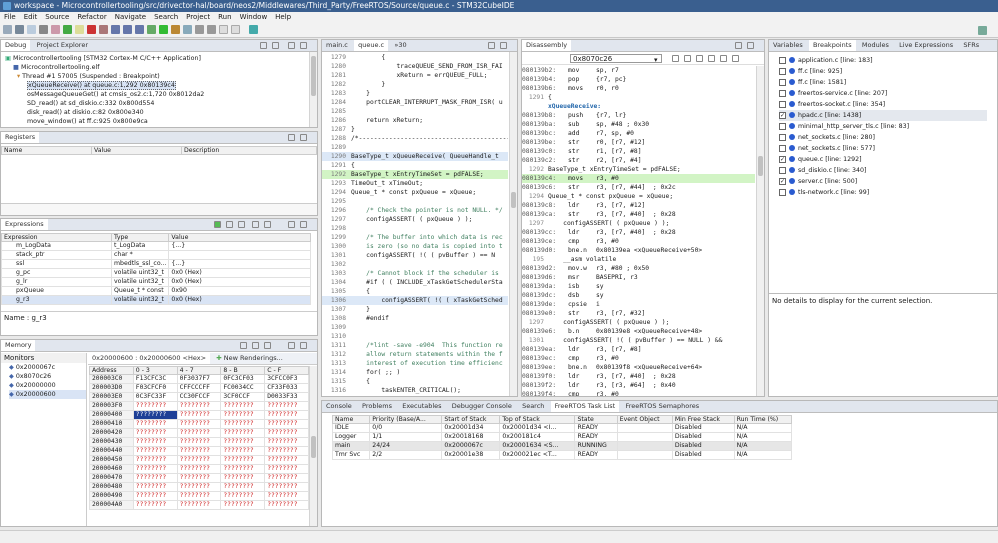  Describe the element at coordinates (47, 394) in the screenshot. I see `monitor-item: ◆ 0x20000600` at that location.